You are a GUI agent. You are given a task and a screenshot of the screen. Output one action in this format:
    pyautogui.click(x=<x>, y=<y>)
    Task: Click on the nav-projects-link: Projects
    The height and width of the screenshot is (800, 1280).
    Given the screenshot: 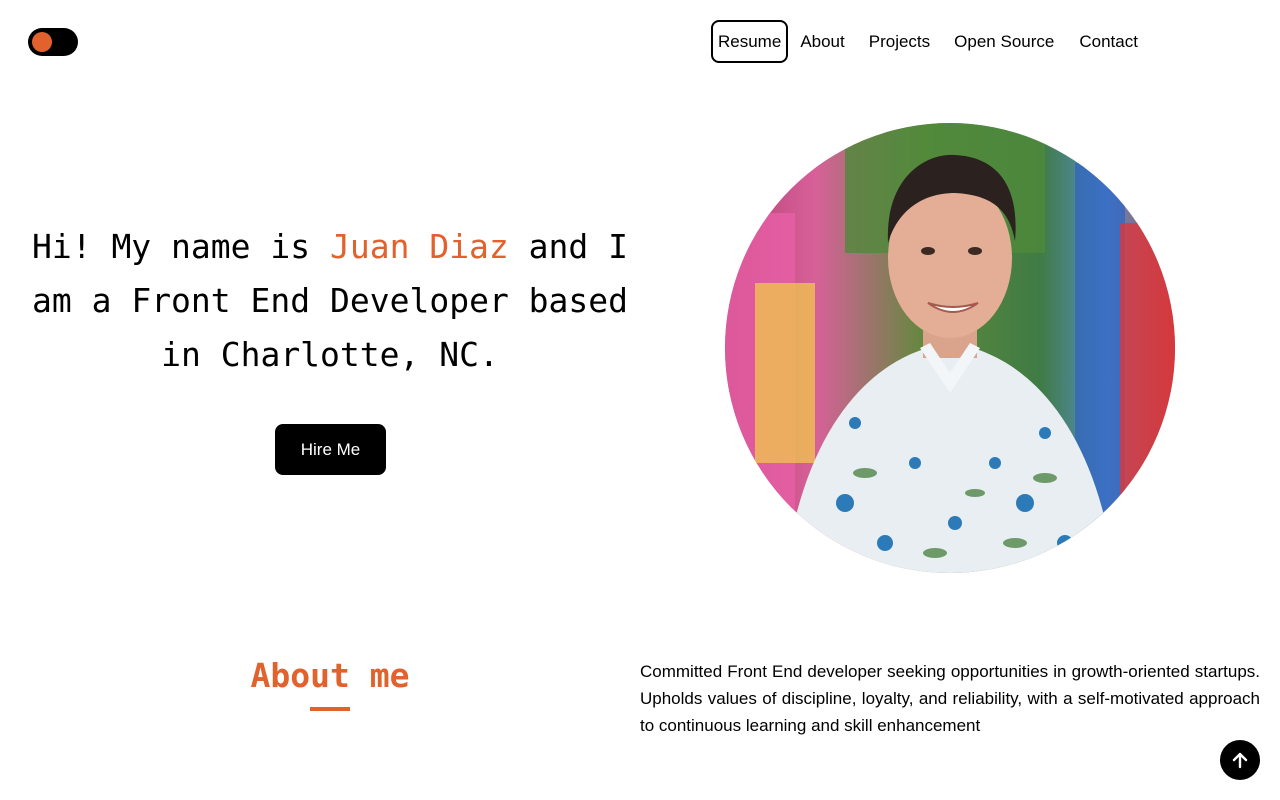 What is the action you would take?
    pyautogui.click(x=899, y=42)
    